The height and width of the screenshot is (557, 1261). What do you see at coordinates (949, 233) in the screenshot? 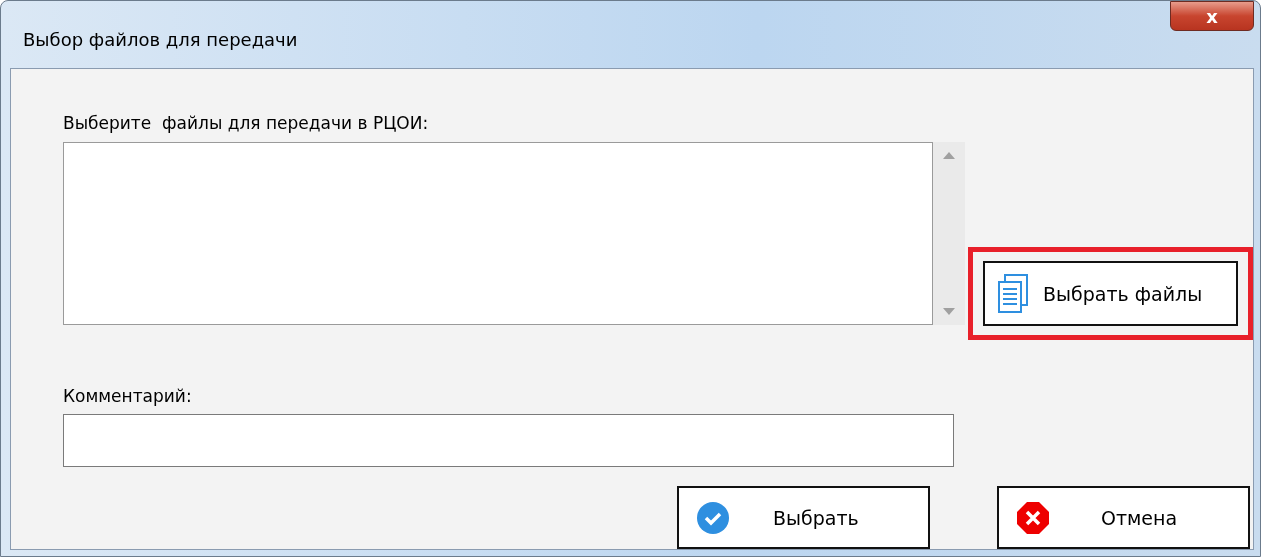
I see `scrollbar` at bounding box center [949, 233].